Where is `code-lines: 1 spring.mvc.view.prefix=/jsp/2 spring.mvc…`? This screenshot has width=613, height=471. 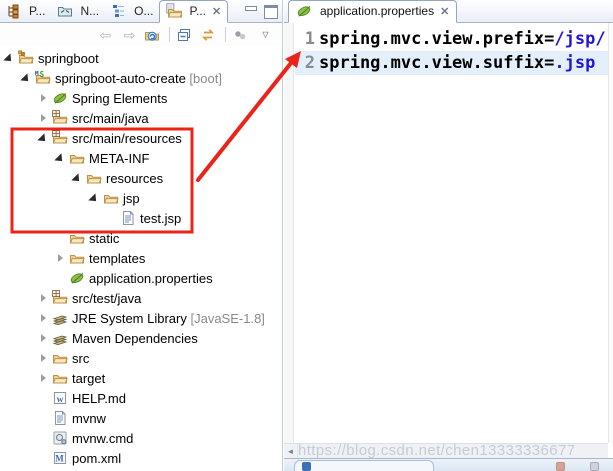
code-lines: 1 spring.mvc.view.prefix=/jsp/2 spring.mvc… is located at coordinates (446, 51).